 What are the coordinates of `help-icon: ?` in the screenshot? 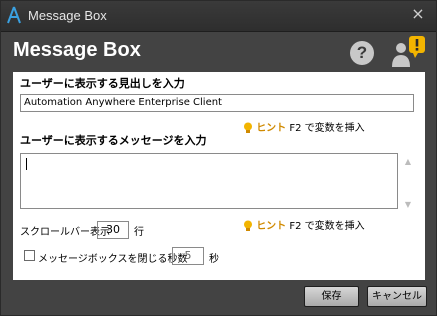 It's located at (362, 53).